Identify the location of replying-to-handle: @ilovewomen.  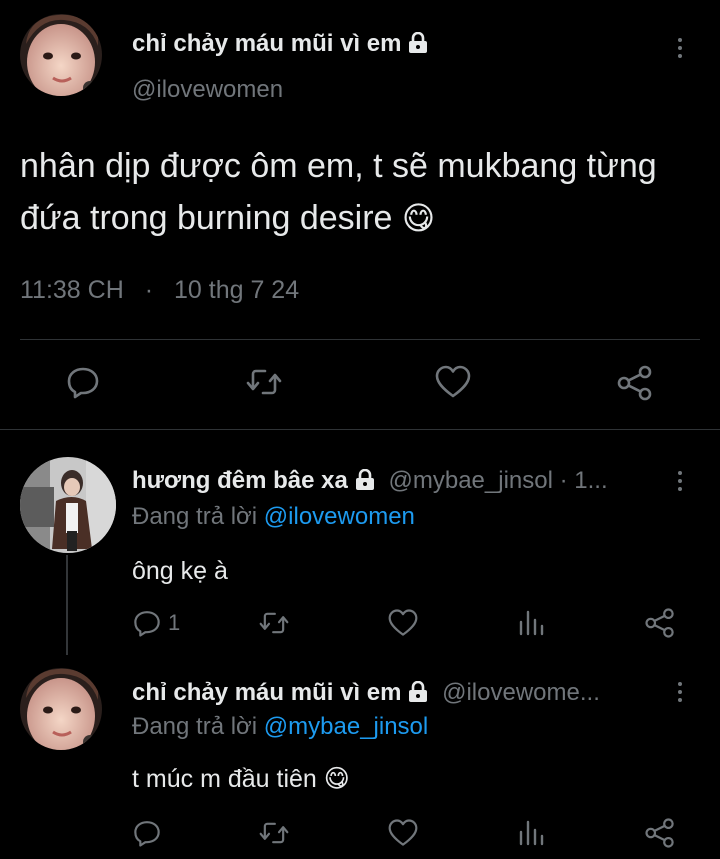
(339, 516).